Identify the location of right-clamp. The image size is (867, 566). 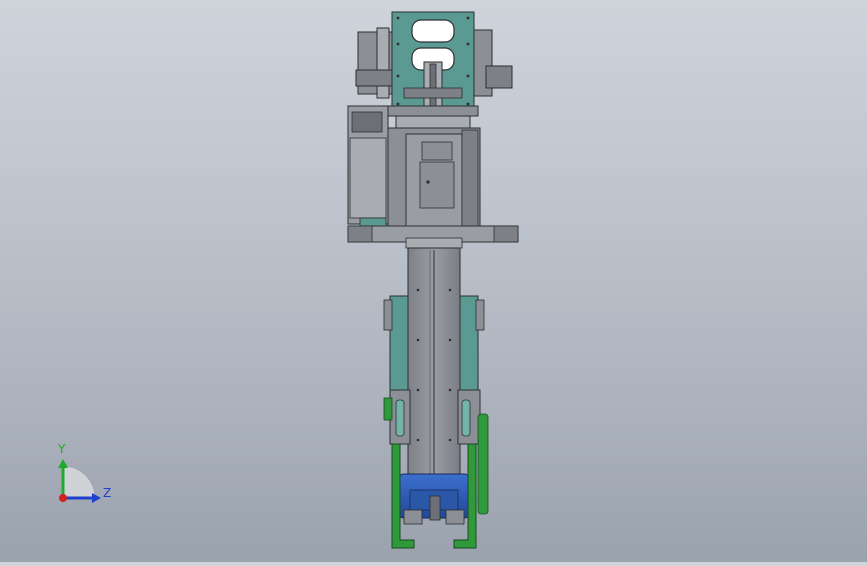
(499, 77).